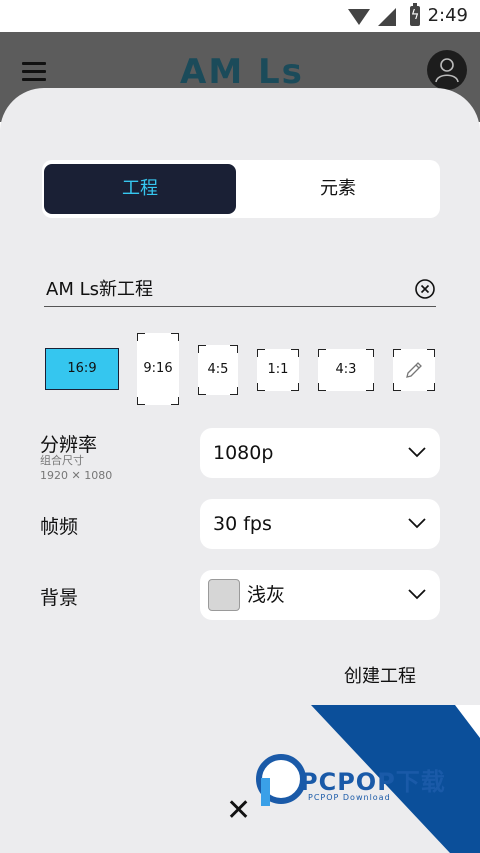 This screenshot has height=853, width=480. What do you see at coordinates (359, 17) in the screenshot?
I see `wifi-icon` at bounding box center [359, 17].